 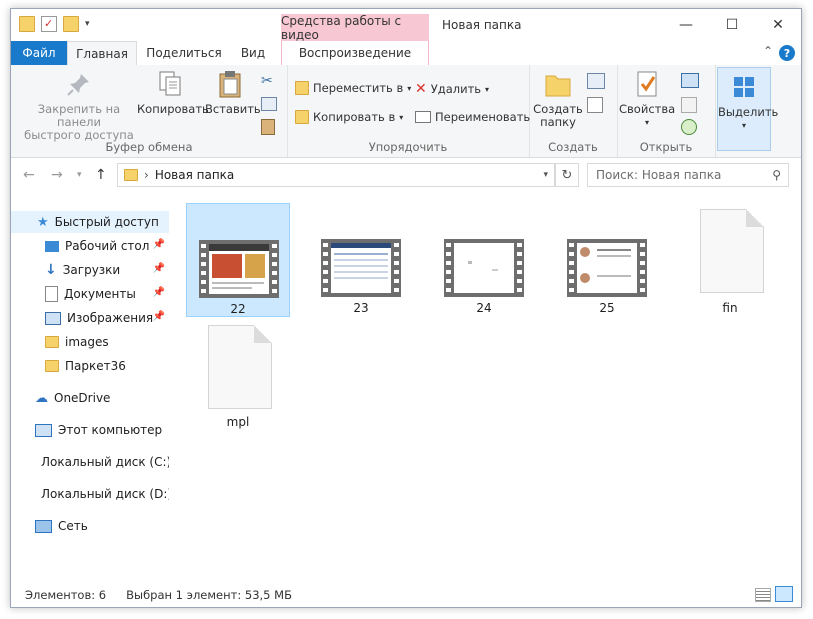 What do you see at coordinates (101, 175) in the screenshot?
I see `up-arrow-icon: ↑` at bounding box center [101, 175].